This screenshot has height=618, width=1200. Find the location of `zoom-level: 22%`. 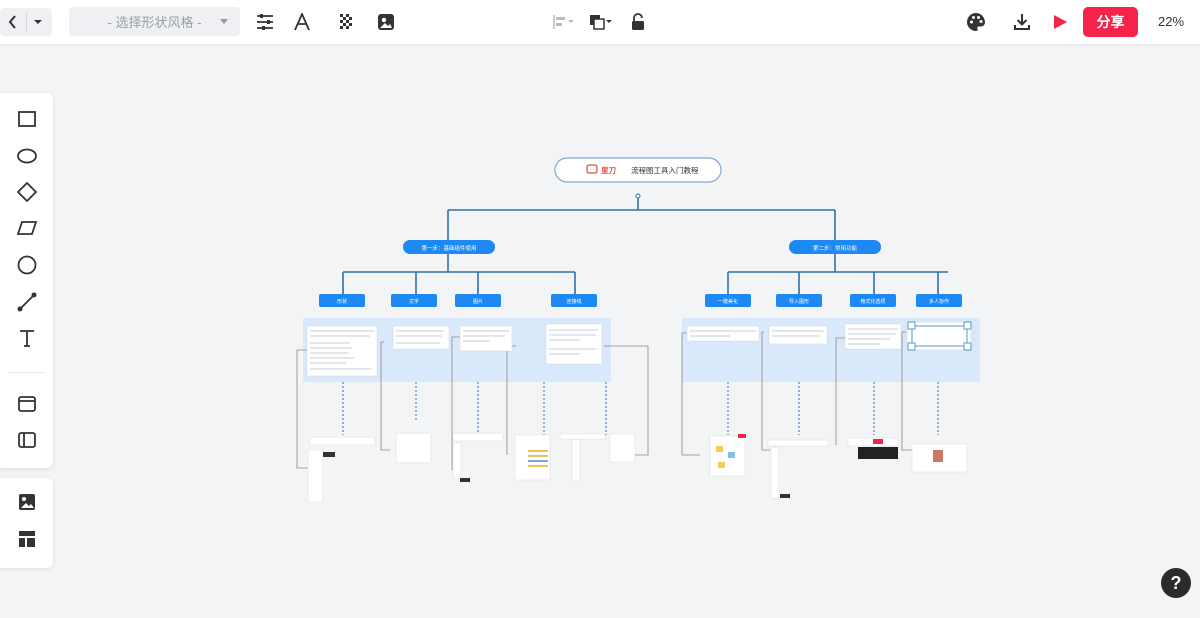

zoom-level: 22% is located at coordinates (1171, 21).